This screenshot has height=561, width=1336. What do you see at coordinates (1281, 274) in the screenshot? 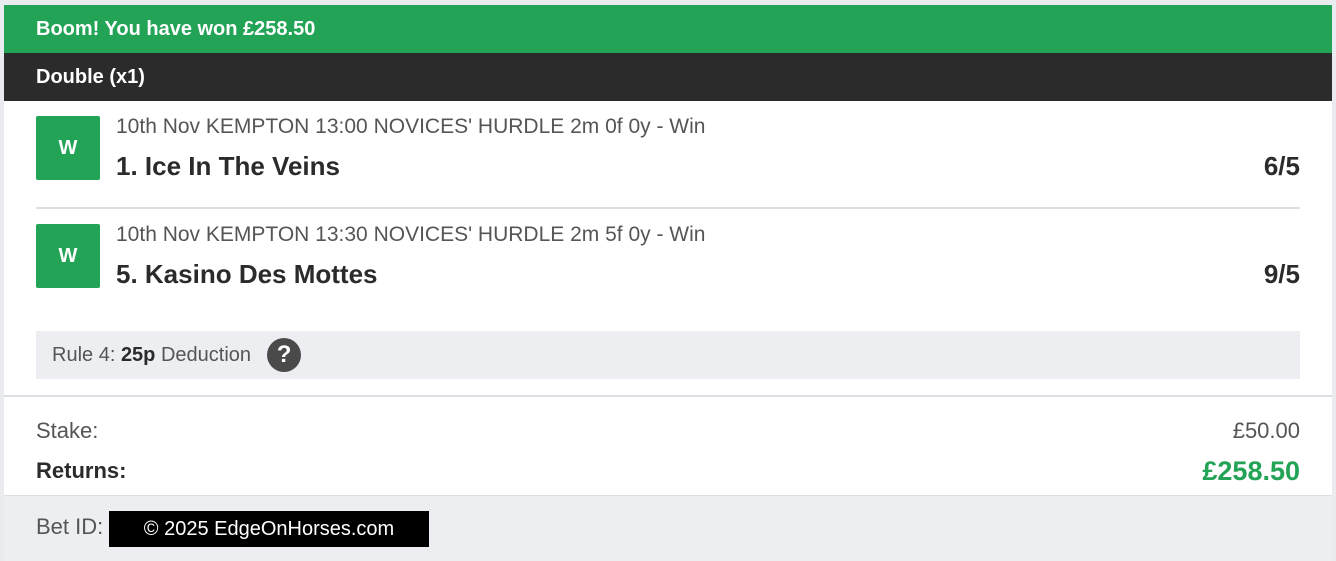
I see `odds: 9/5` at bounding box center [1281, 274].